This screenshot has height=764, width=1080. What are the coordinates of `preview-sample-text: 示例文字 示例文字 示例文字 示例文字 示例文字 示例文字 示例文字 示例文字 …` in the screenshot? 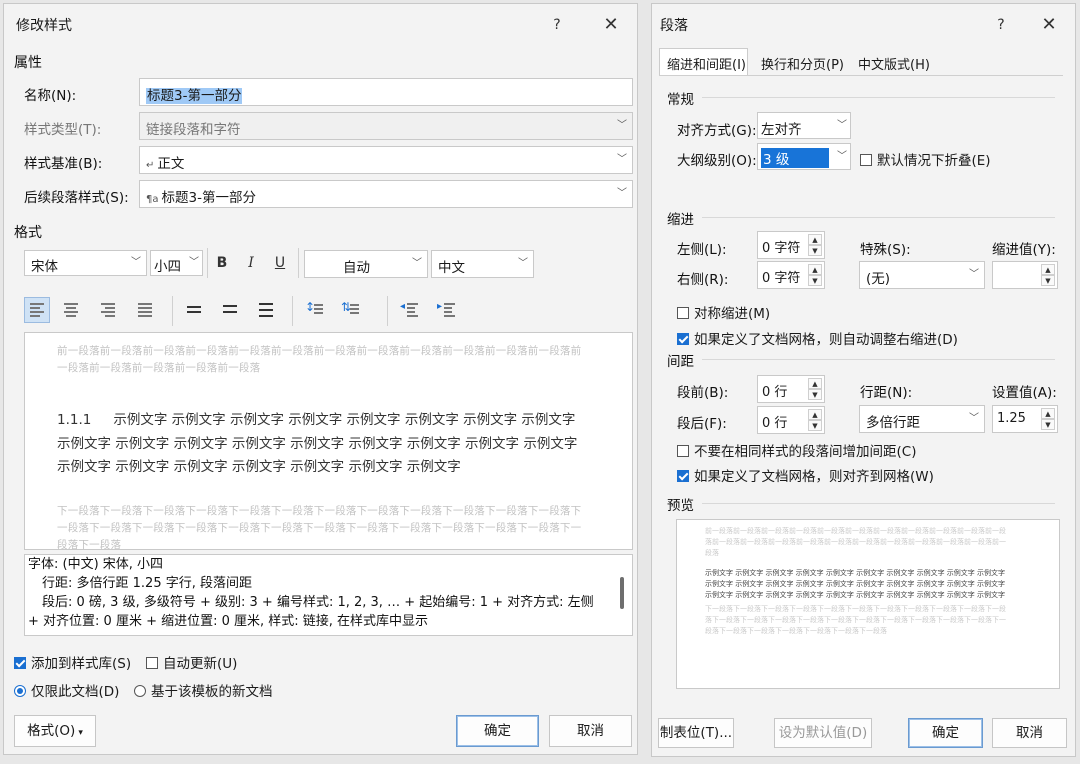 It's located at (317, 443).